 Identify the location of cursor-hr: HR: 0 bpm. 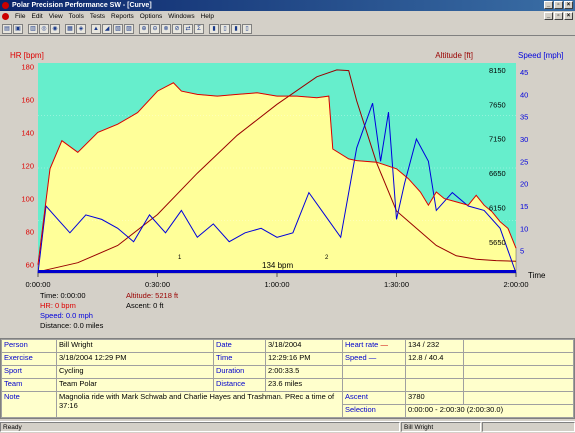
(58, 305).